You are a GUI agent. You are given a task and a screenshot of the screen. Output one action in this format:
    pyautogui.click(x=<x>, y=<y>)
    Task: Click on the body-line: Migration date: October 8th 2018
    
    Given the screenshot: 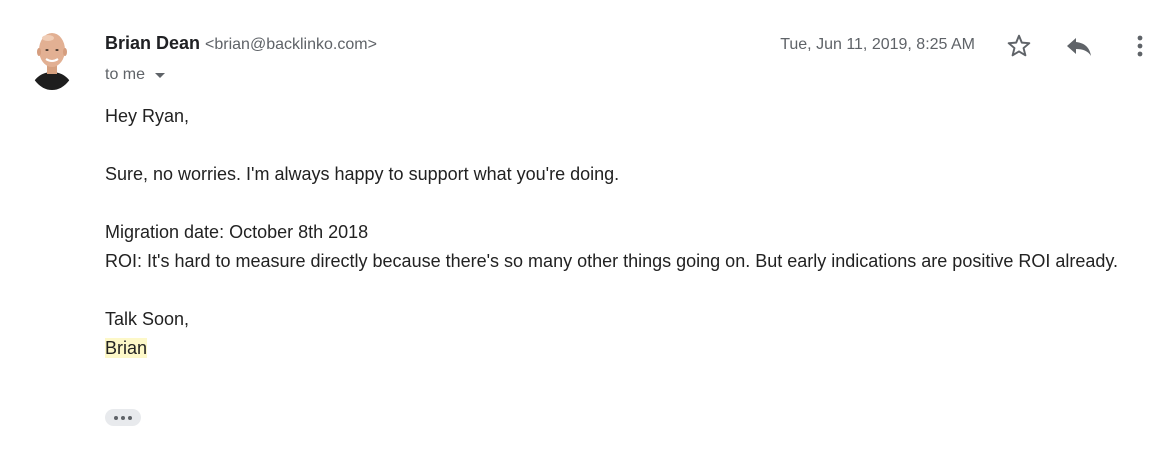 What is the action you would take?
    pyautogui.click(x=237, y=232)
    